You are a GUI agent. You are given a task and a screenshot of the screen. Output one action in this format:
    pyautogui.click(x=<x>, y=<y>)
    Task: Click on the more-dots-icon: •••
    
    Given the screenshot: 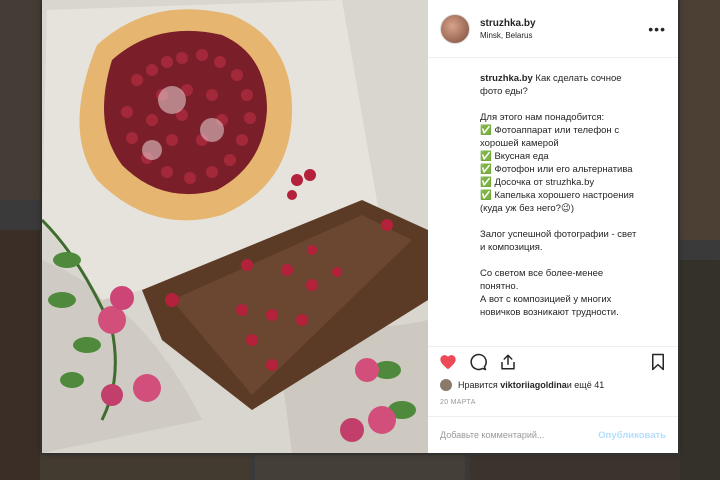 What is the action you would take?
    pyautogui.click(x=657, y=29)
    